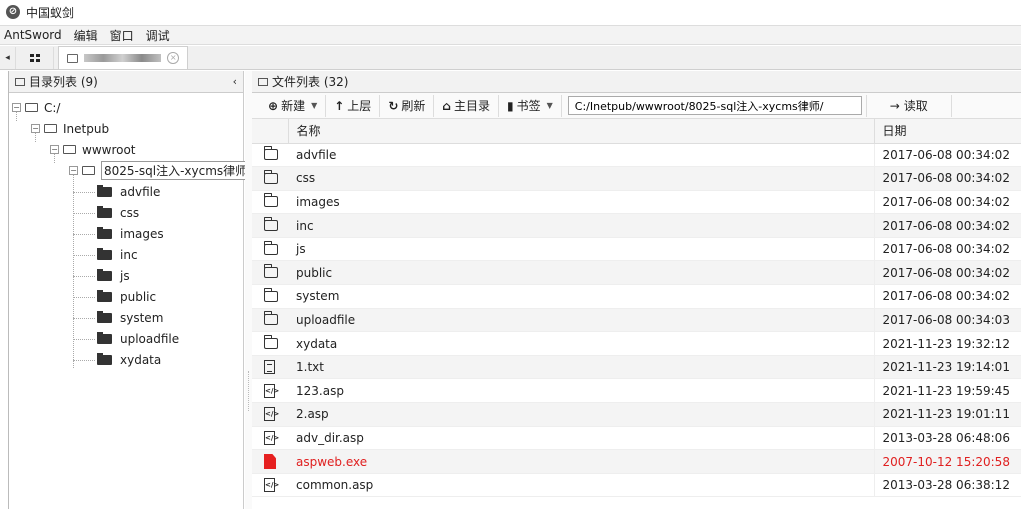 The image size is (1021, 509). I want to click on read-button: → 读取, so click(908, 105).